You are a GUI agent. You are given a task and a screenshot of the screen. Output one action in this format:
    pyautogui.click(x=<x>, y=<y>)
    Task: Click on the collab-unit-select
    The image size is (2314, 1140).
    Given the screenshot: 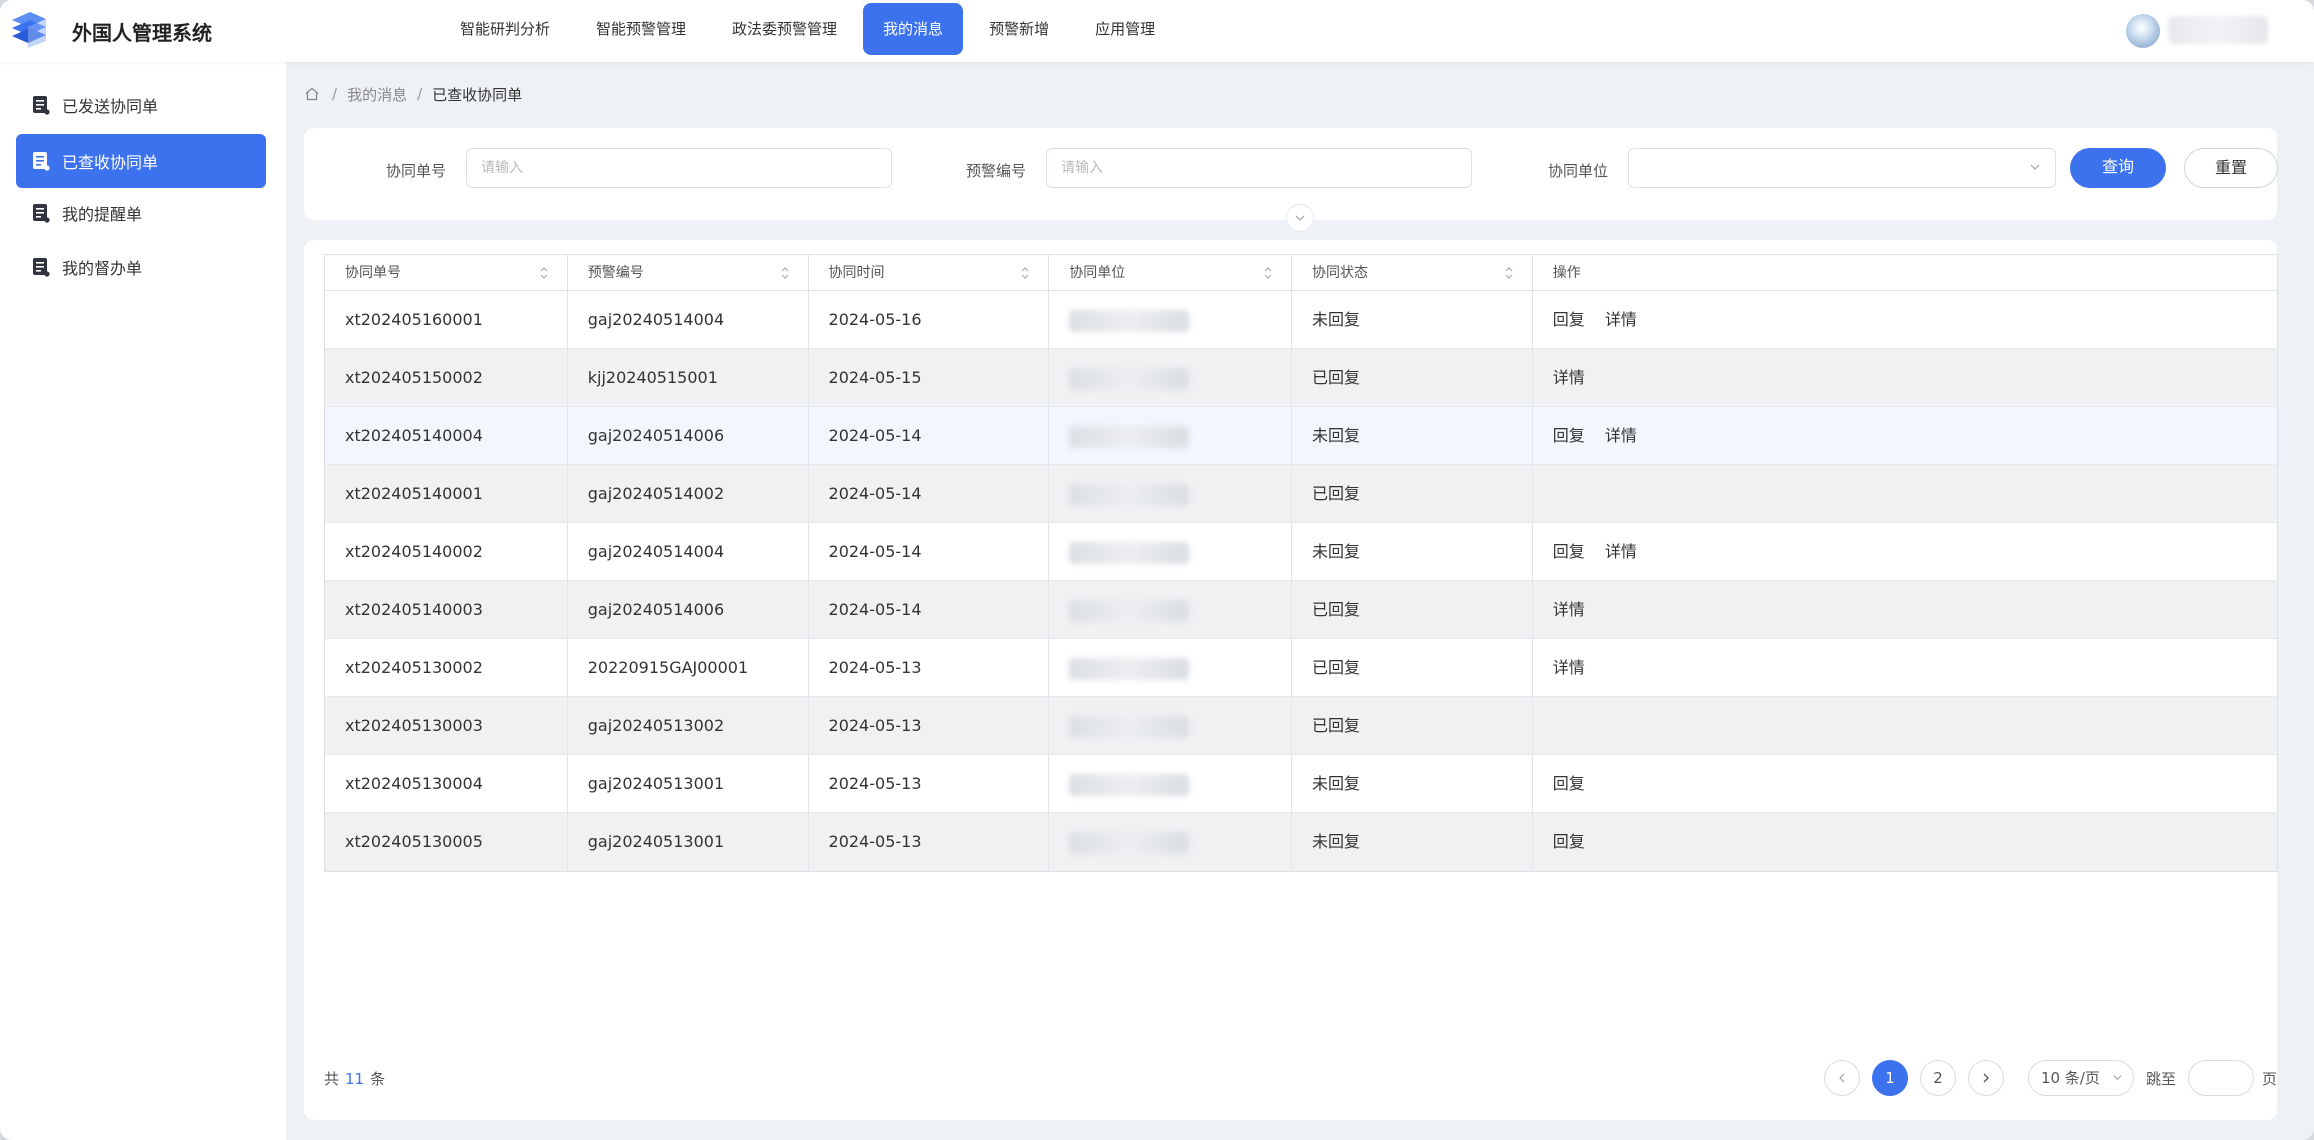 What is the action you would take?
    pyautogui.click(x=1842, y=168)
    